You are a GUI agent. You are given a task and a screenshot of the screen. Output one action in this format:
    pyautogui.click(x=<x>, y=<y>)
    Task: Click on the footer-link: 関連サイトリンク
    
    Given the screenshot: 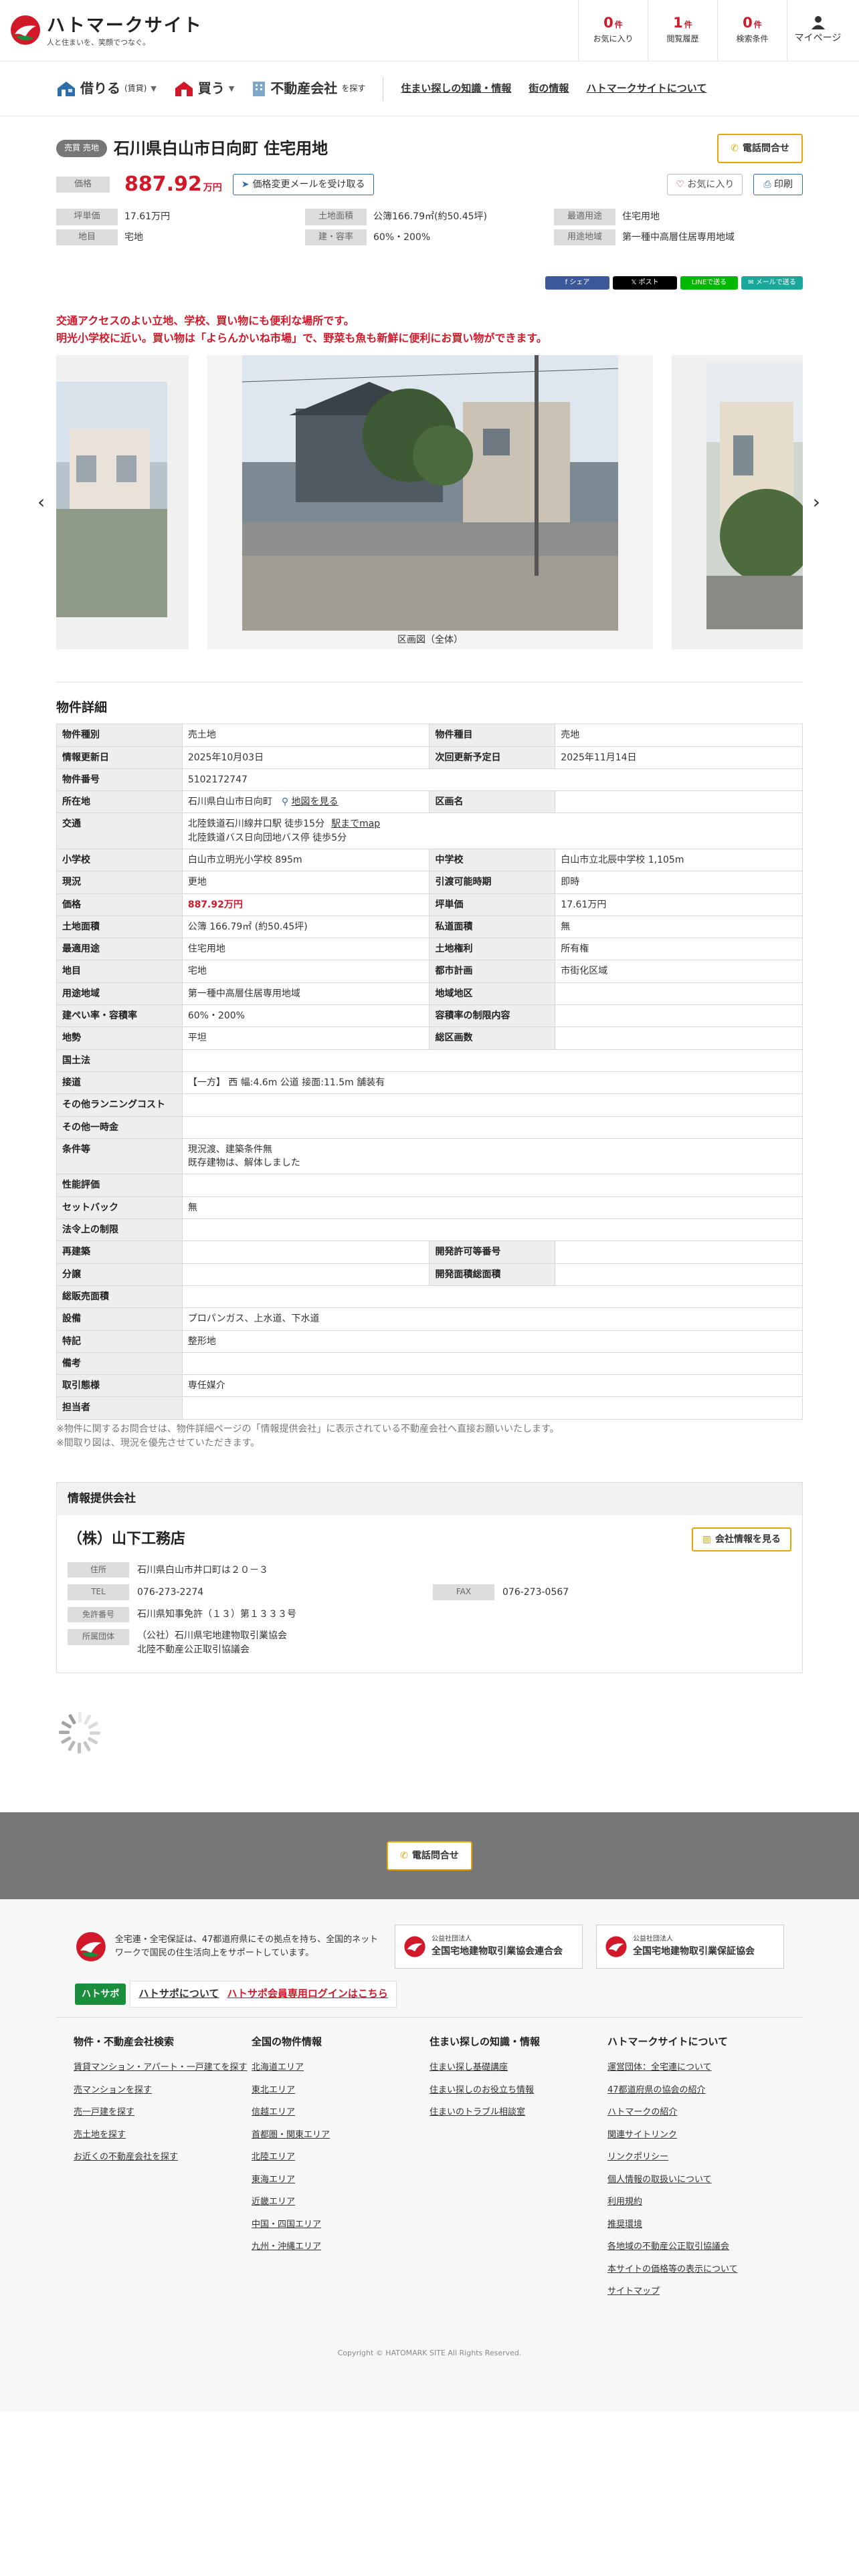 What is the action you would take?
    pyautogui.click(x=696, y=2135)
    